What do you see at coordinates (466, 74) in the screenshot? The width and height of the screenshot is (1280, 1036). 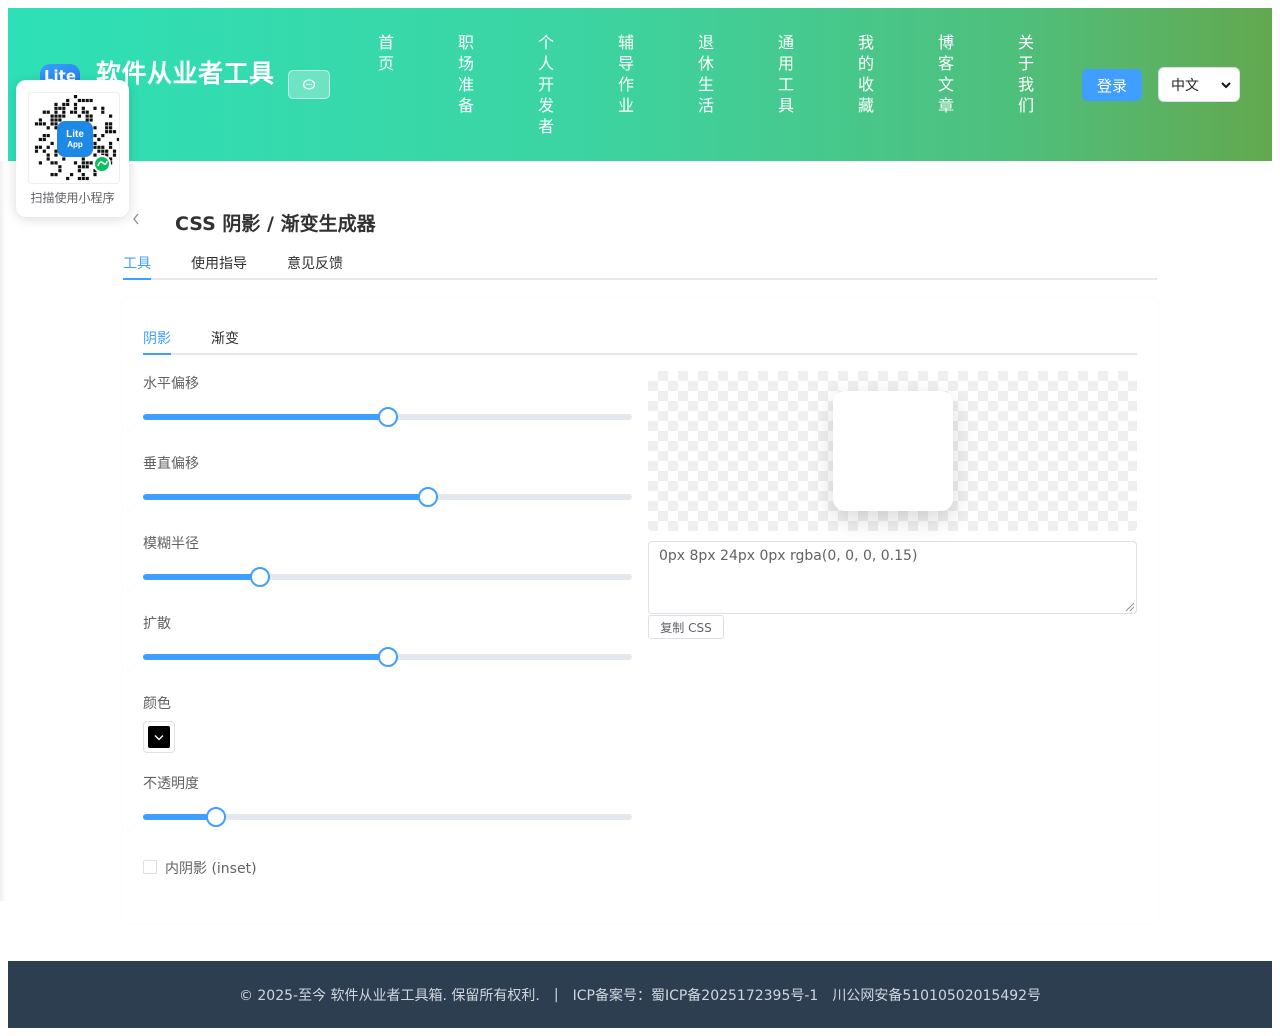 I see `nav-career-prep: 职场准备` at bounding box center [466, 74].